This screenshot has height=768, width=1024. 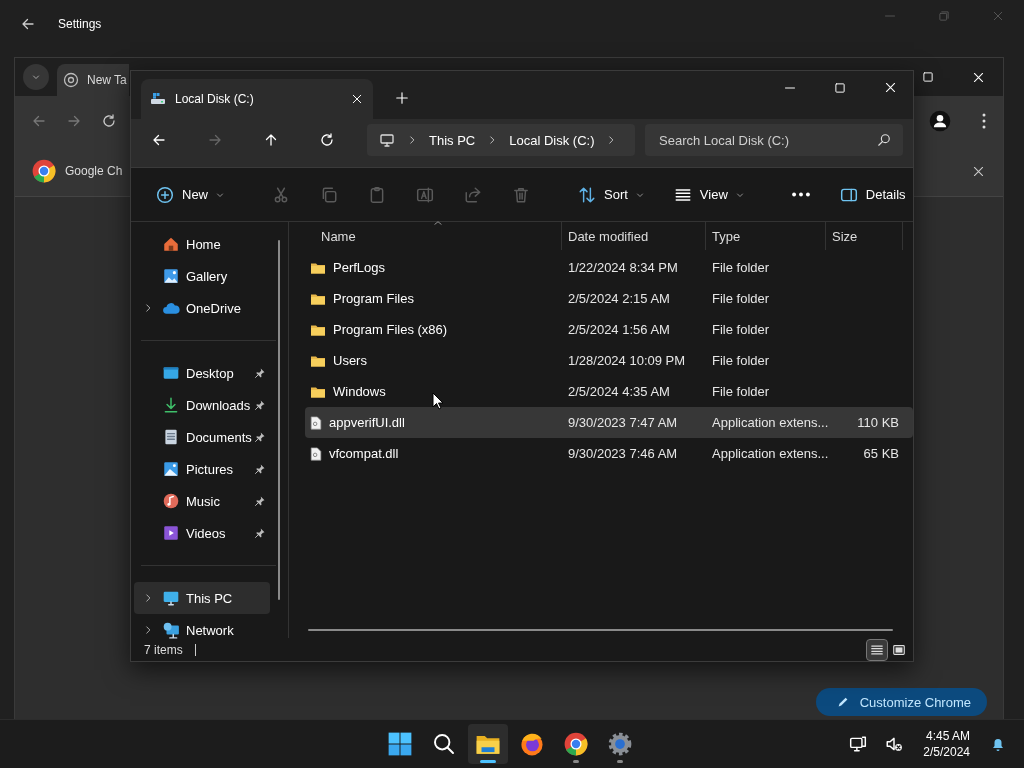 What do you see at coordinates (552, 140) in the screenshot?
I see `breadcrumb-item: Local Disk (C:)` at bounding box center [552, 140].